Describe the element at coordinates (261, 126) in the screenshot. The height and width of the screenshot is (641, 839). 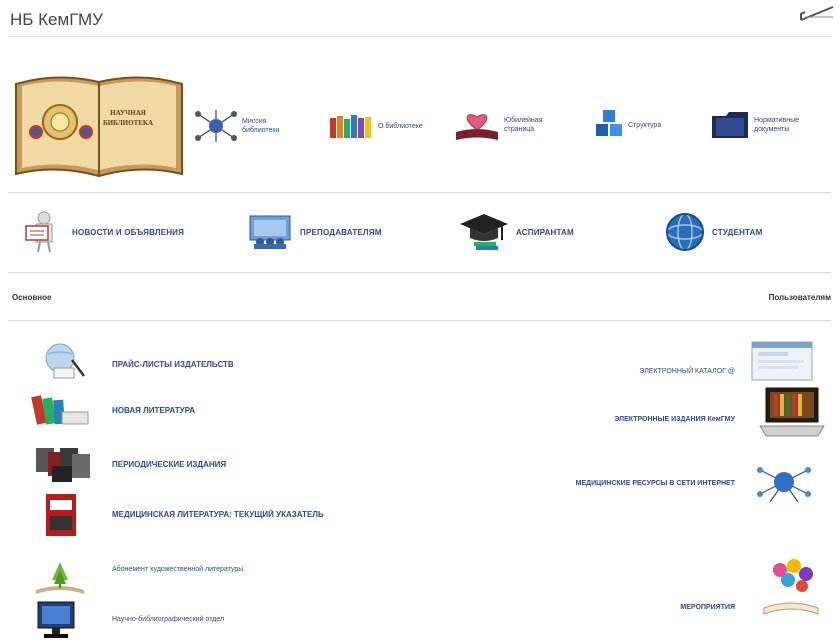
I see `nav-mission-label: Миссия библиотеки` at that location.